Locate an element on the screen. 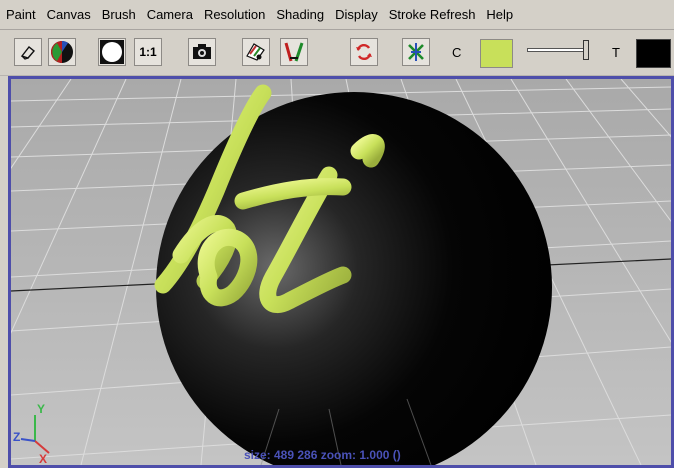 Image resolution: width=674 pixels, height=468 pixels. wrap-button is located at coordinates (416, 52).